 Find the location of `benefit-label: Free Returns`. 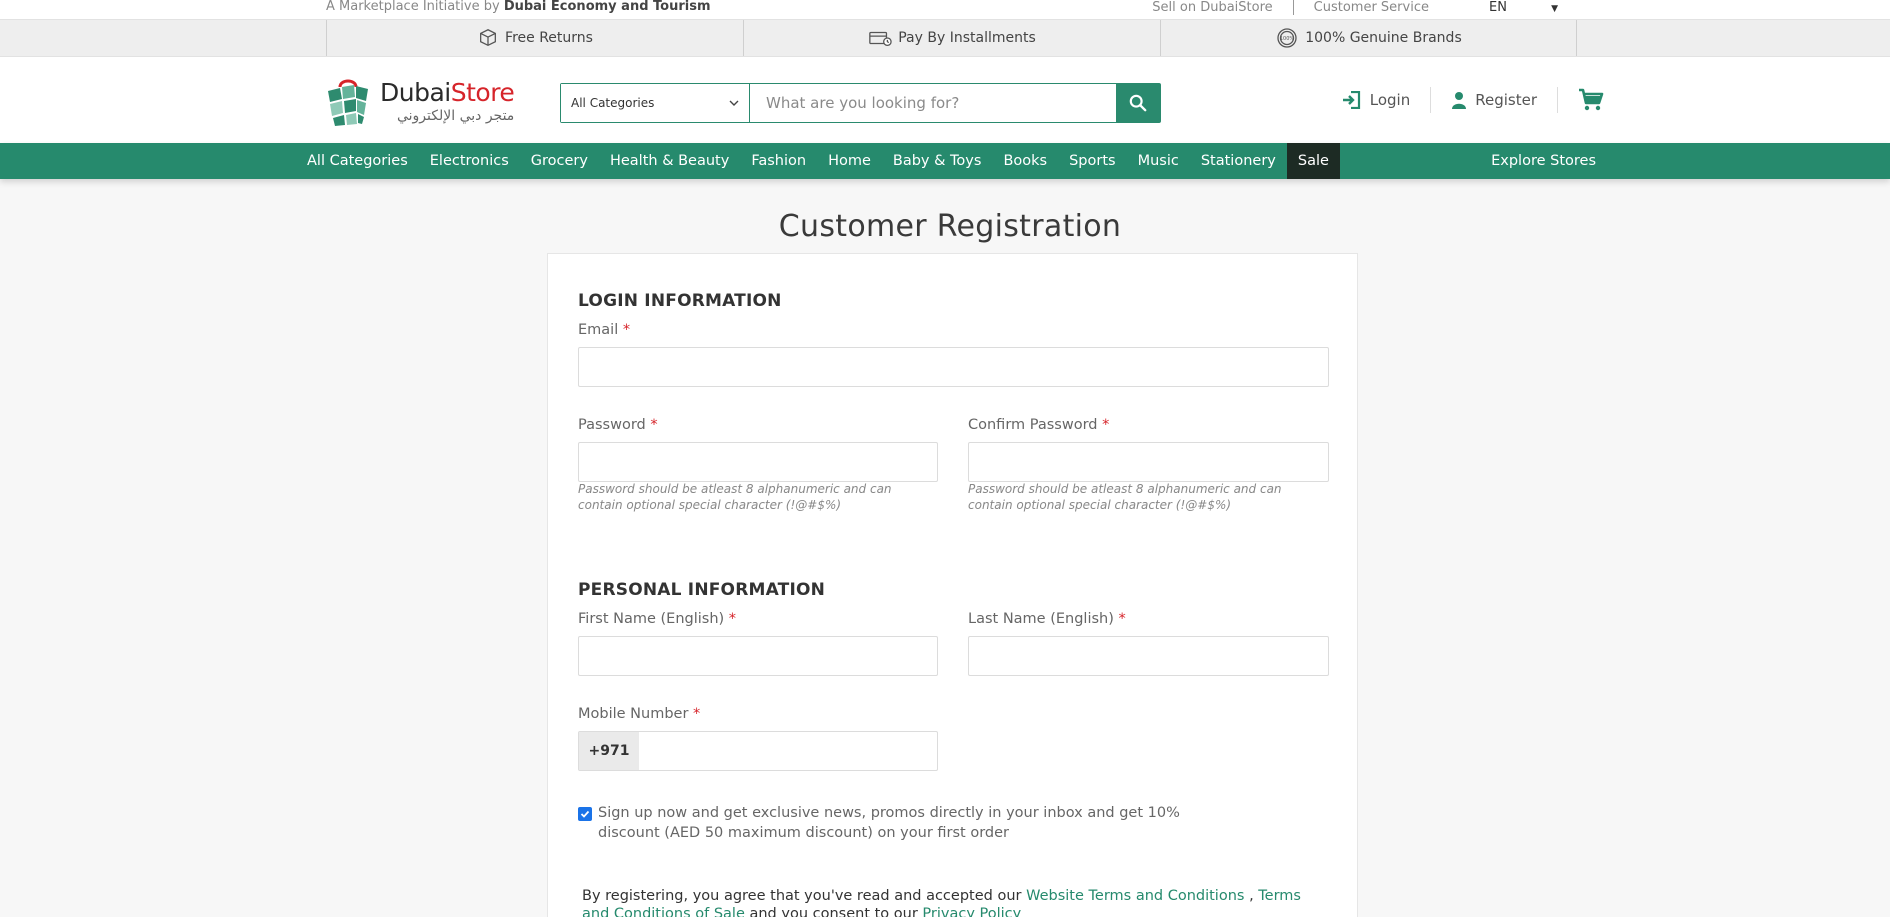

benefit-label: Free Returns is located at coordinates (549, 38).